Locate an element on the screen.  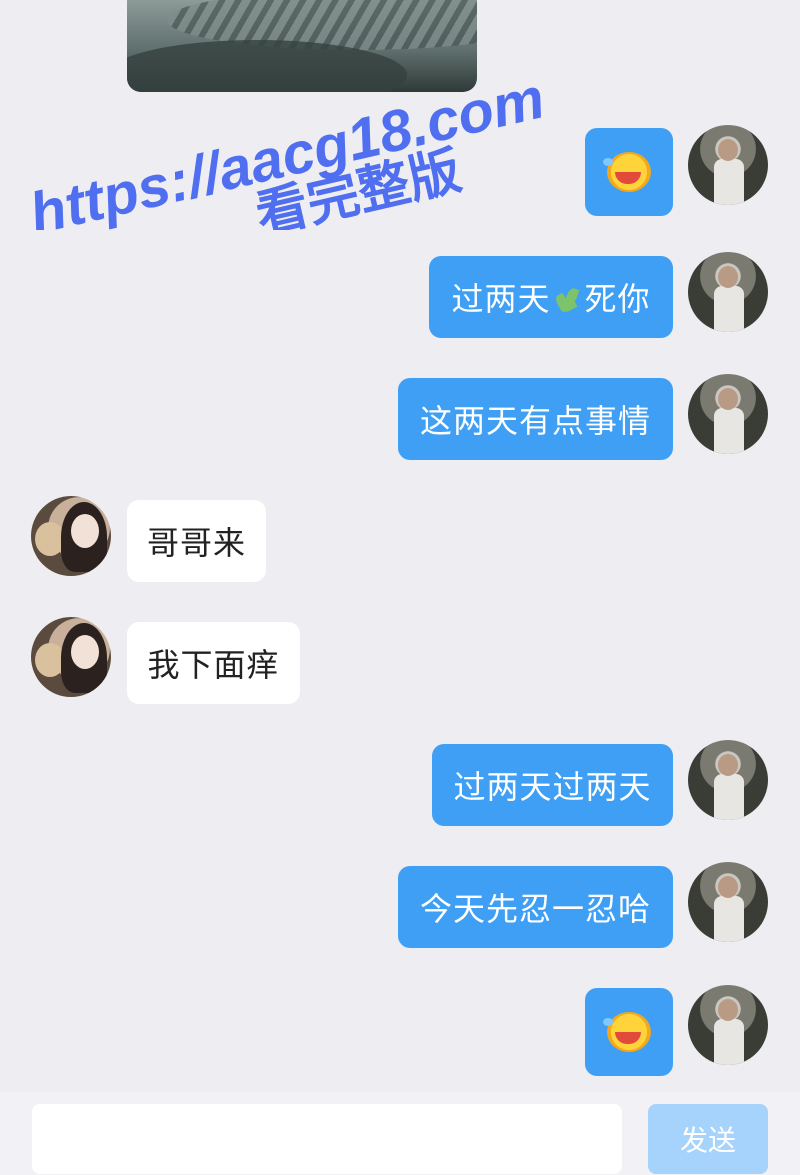
message-bubble: 过两天过两天 is located at coordinates (552, 785).